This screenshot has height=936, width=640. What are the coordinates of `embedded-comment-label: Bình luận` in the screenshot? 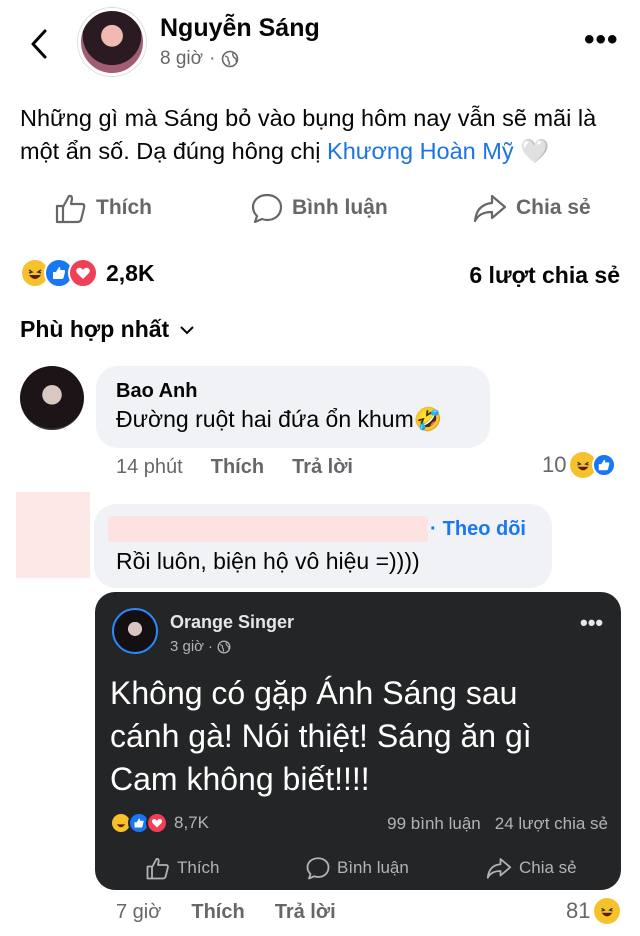 It's located at (357, 868).